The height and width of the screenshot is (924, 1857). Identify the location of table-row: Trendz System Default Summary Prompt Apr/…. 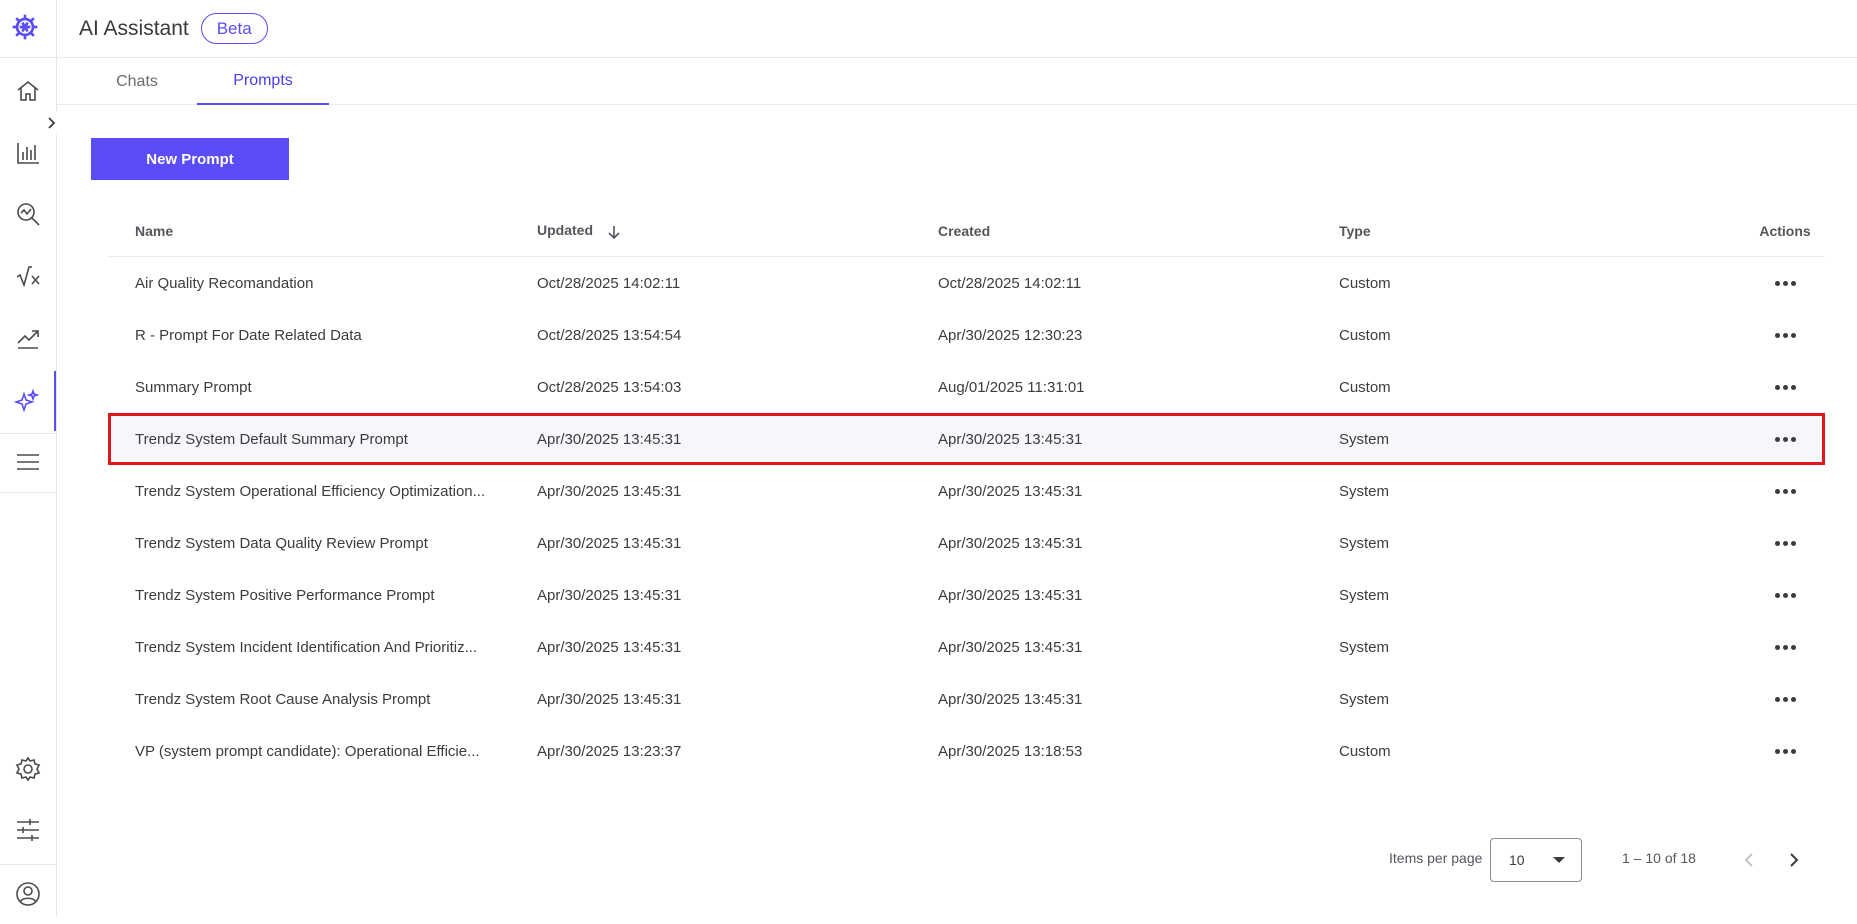
(966, 439).